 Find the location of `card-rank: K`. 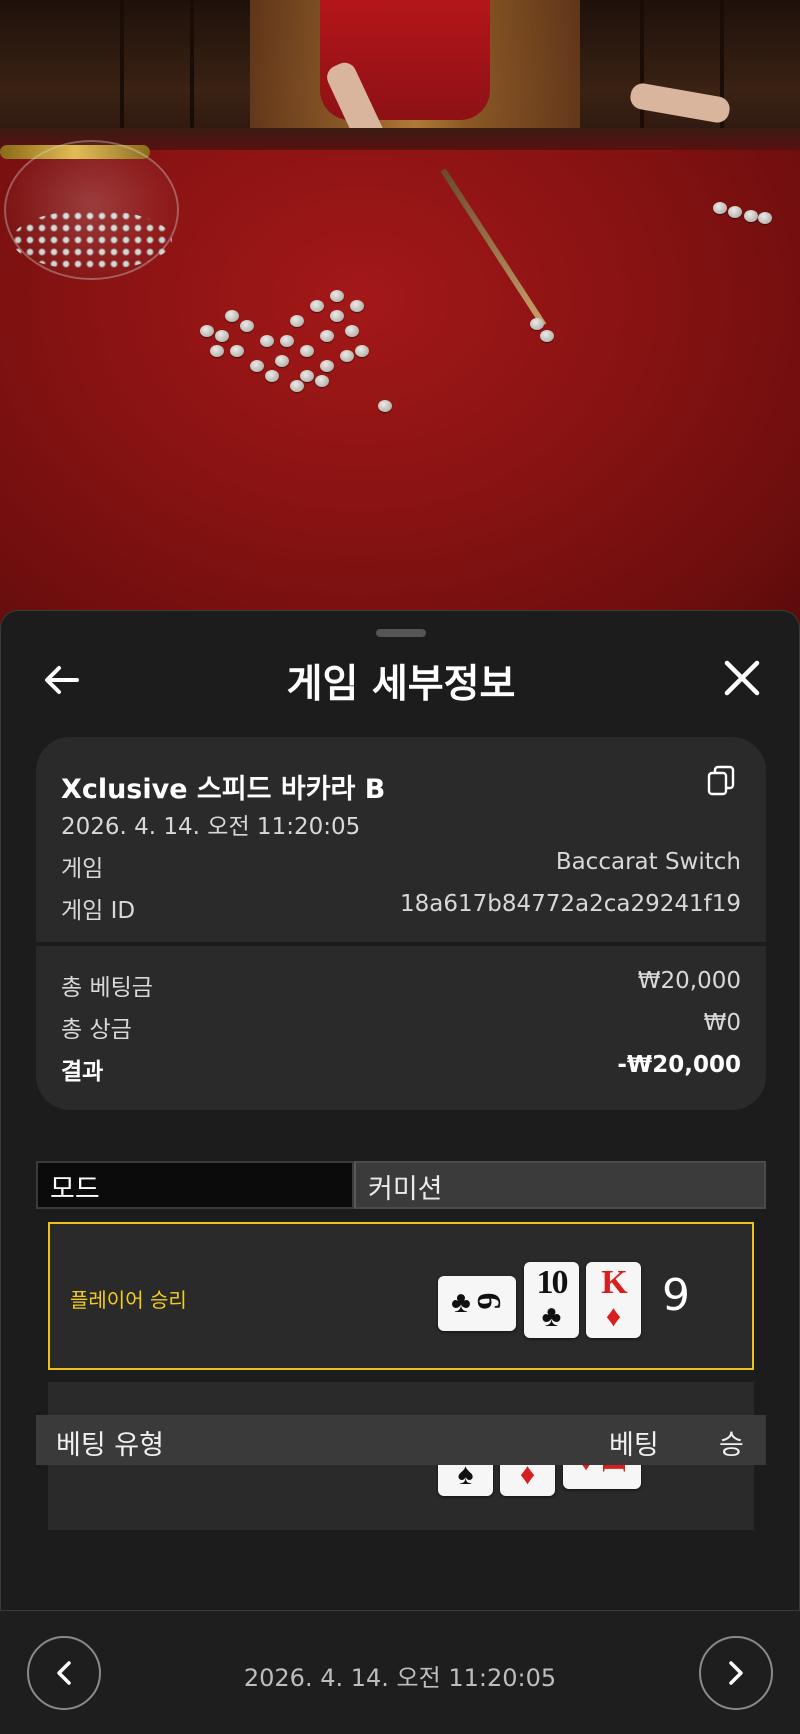

card-rank: K is located at coordinates (614, 1282).